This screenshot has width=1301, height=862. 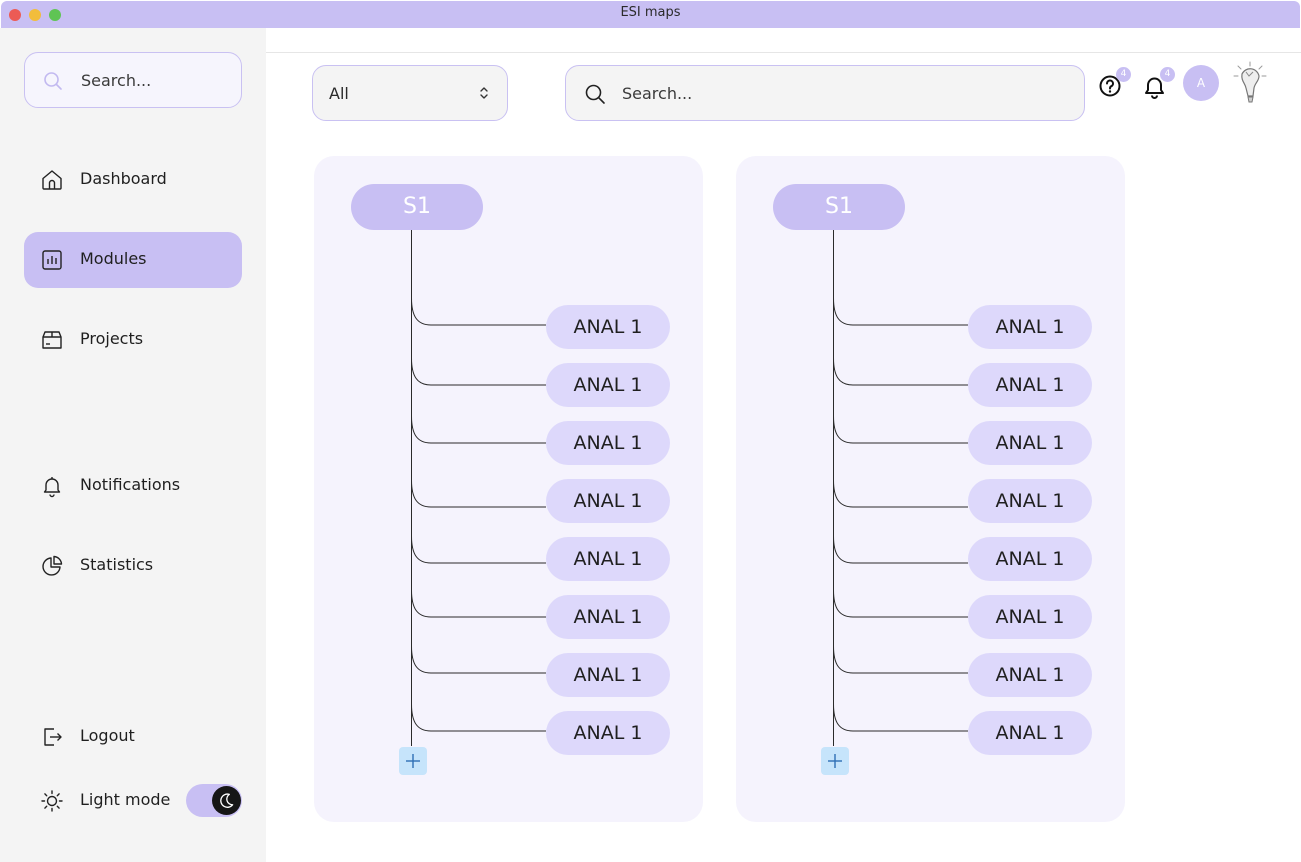 I want to click on help-button: 4, so click(x=1114, y=83).